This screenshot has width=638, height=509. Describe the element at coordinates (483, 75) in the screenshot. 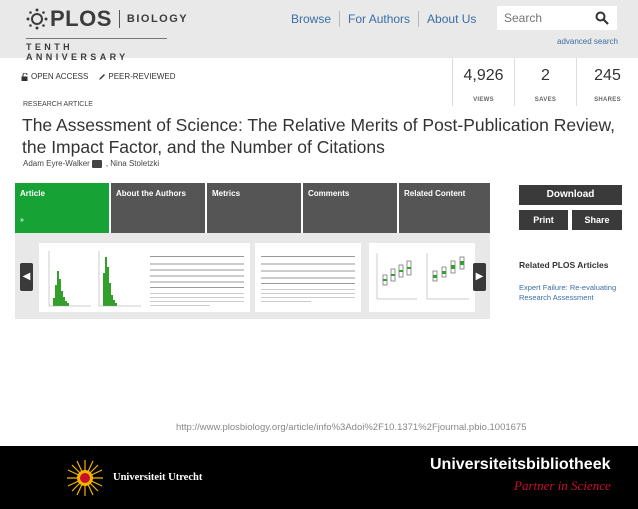

I see `metric-value: 4,926` at that location.